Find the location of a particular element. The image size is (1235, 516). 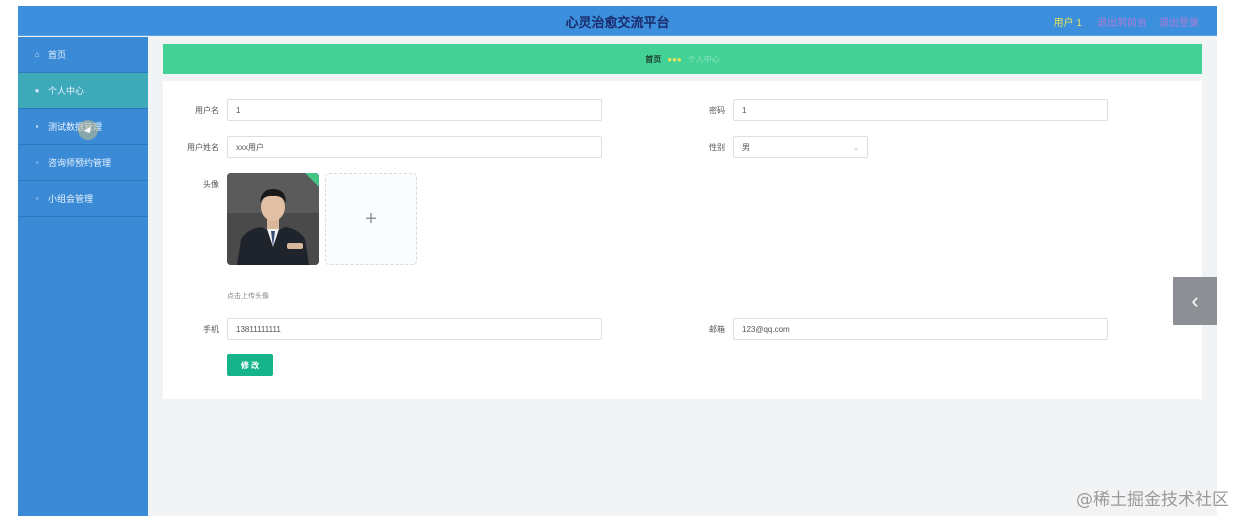

group-icon: ▫ is located at coordinates (37, 198).